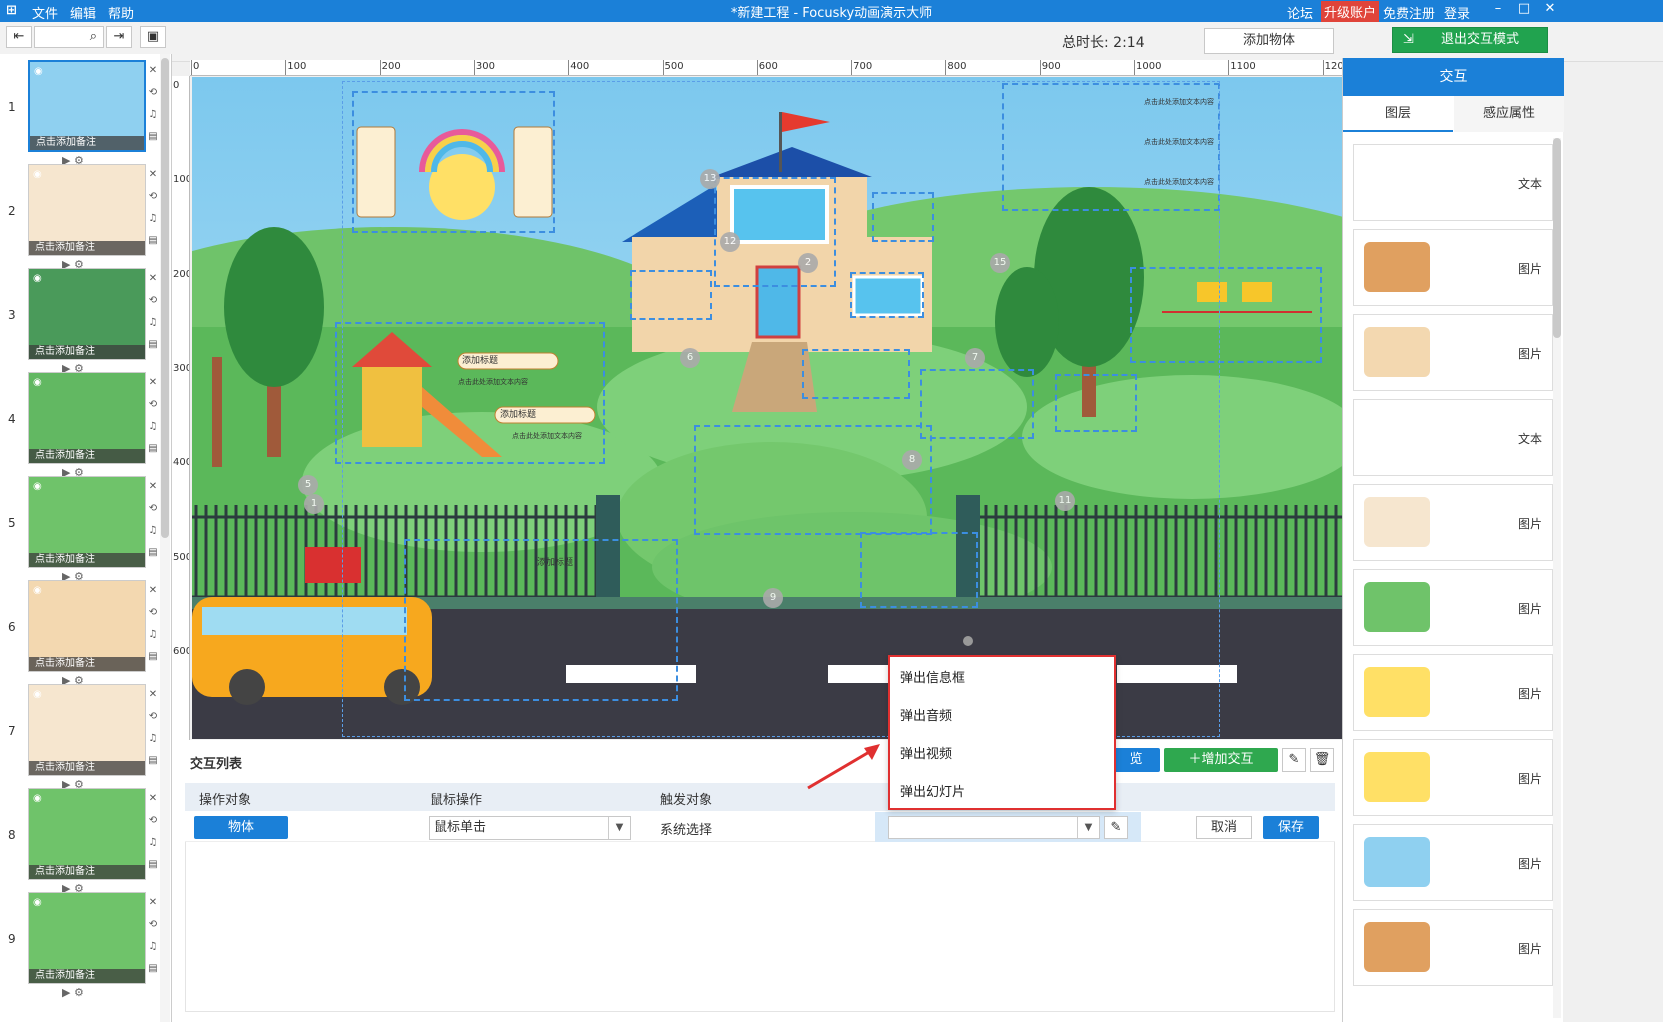 The image size is (1663, 1022). Describe the element at coordinates (1269, 41) in the screenshot. I see `add-object-button: 添加物体` at that location.